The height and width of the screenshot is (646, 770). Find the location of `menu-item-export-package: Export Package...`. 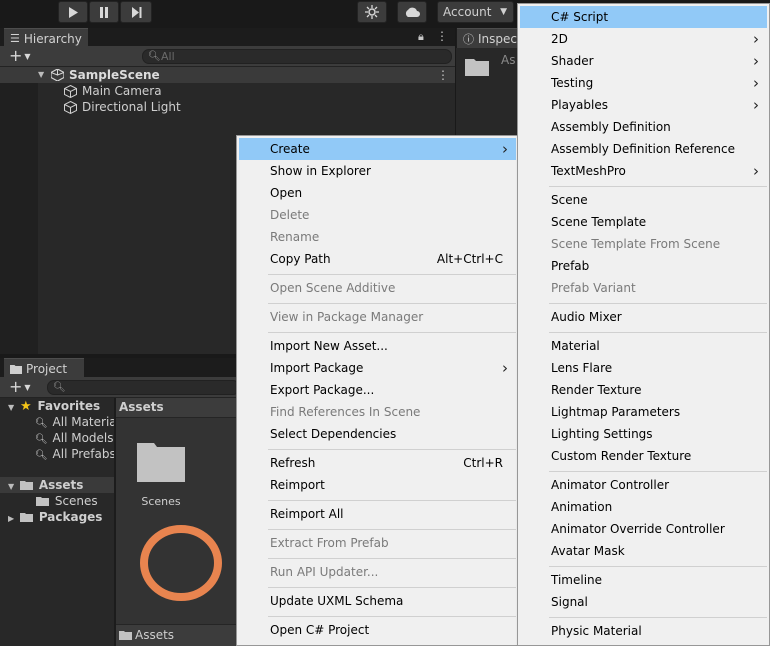

menu-item-export-package: Export Package... is located at coordinates (377, 390).